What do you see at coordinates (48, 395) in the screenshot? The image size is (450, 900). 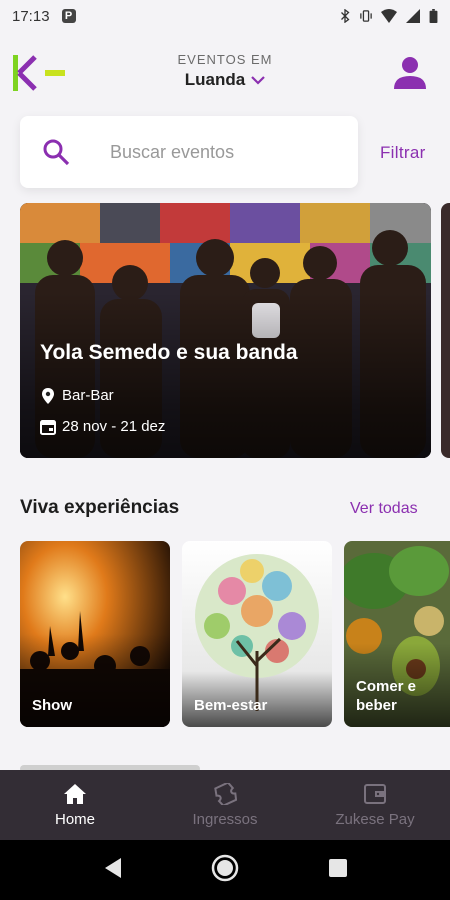 I see `location-pin-icon` at bounding box center [48, 395].